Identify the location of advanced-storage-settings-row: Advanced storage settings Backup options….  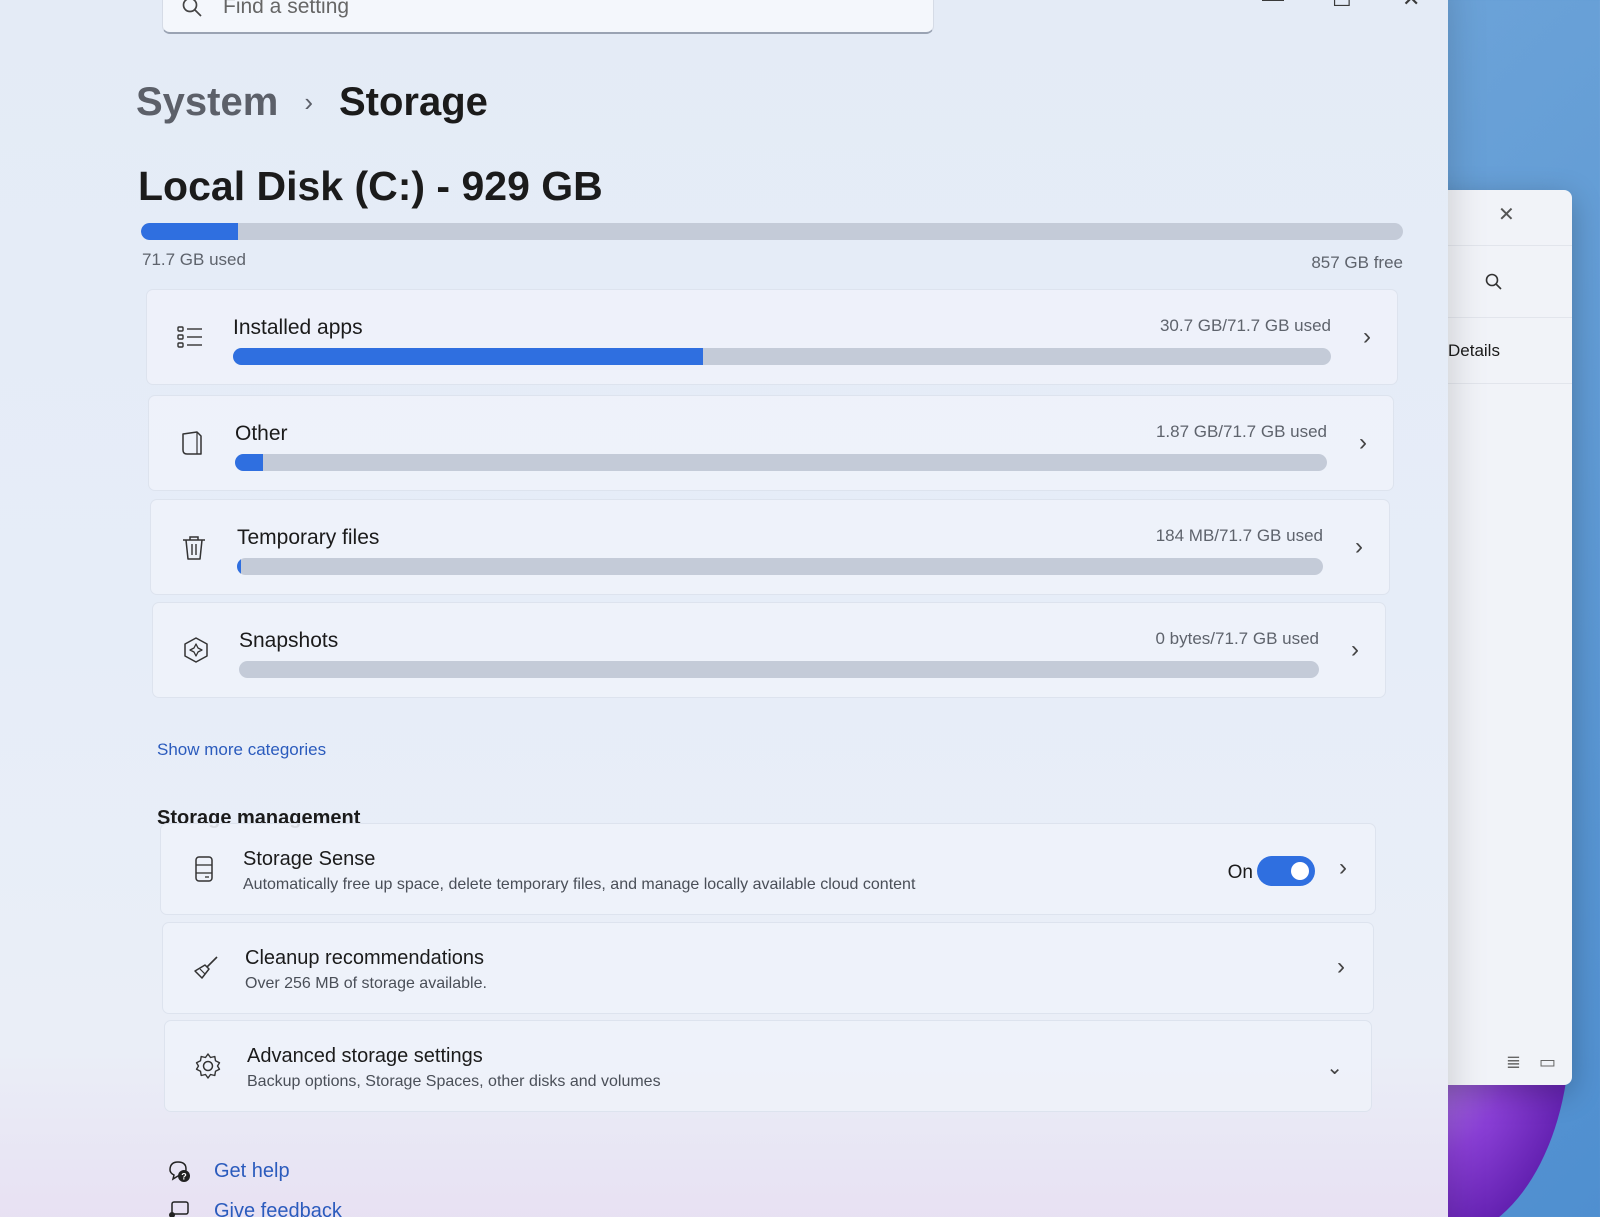
(768, 1066).